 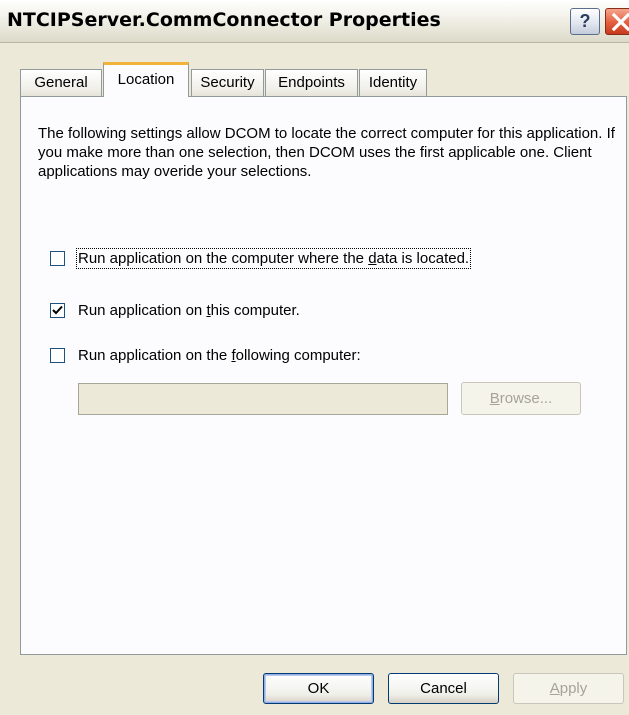 I want to click on cancel-button: Cancel, so click(x=443, y=688).